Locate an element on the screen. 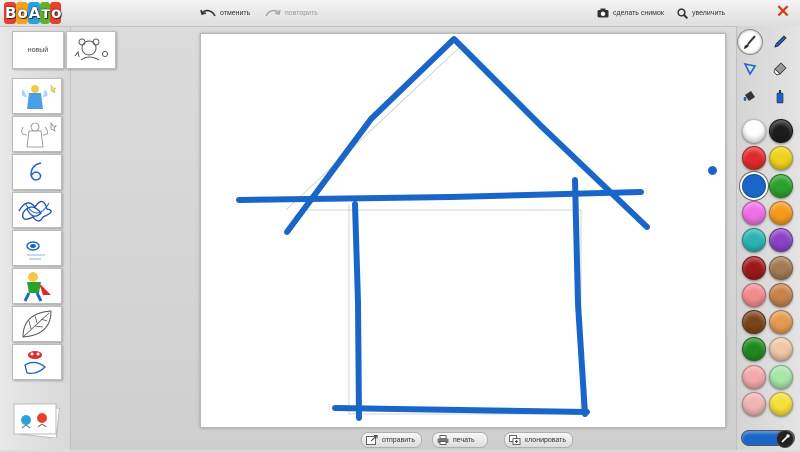 This screenshot has height=452, width=800. clone-button: клонировать is located at coordinates (538, 440).